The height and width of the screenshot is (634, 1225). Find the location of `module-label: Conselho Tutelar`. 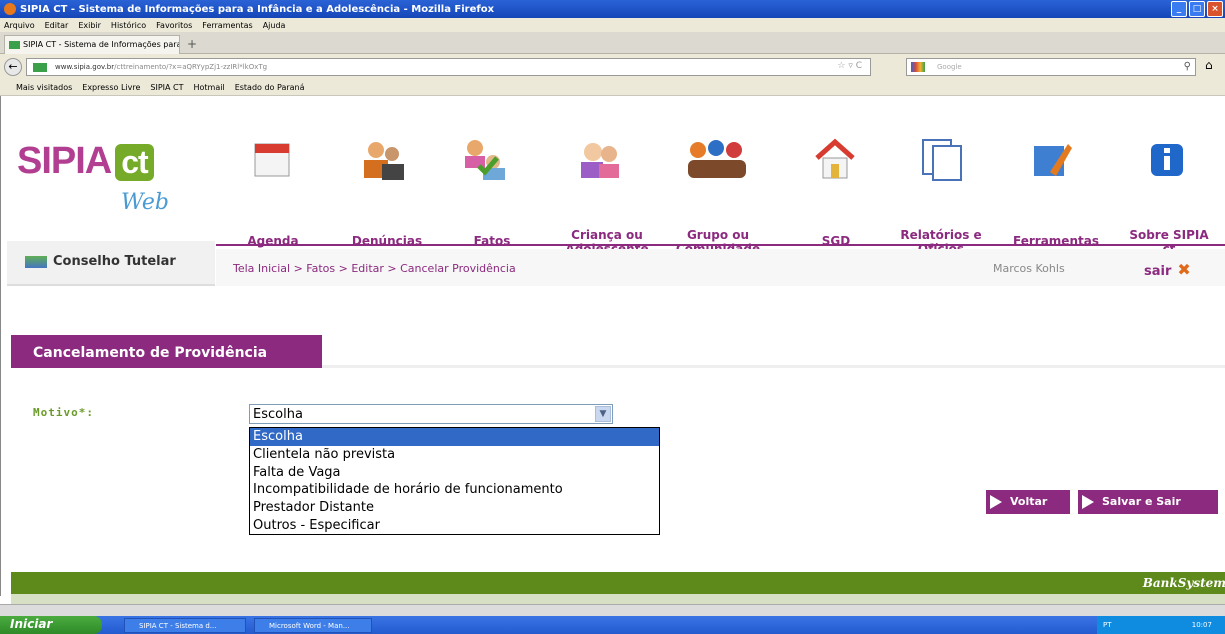

module-label: Conselho Tutelar is located at coordinates (114, 261).